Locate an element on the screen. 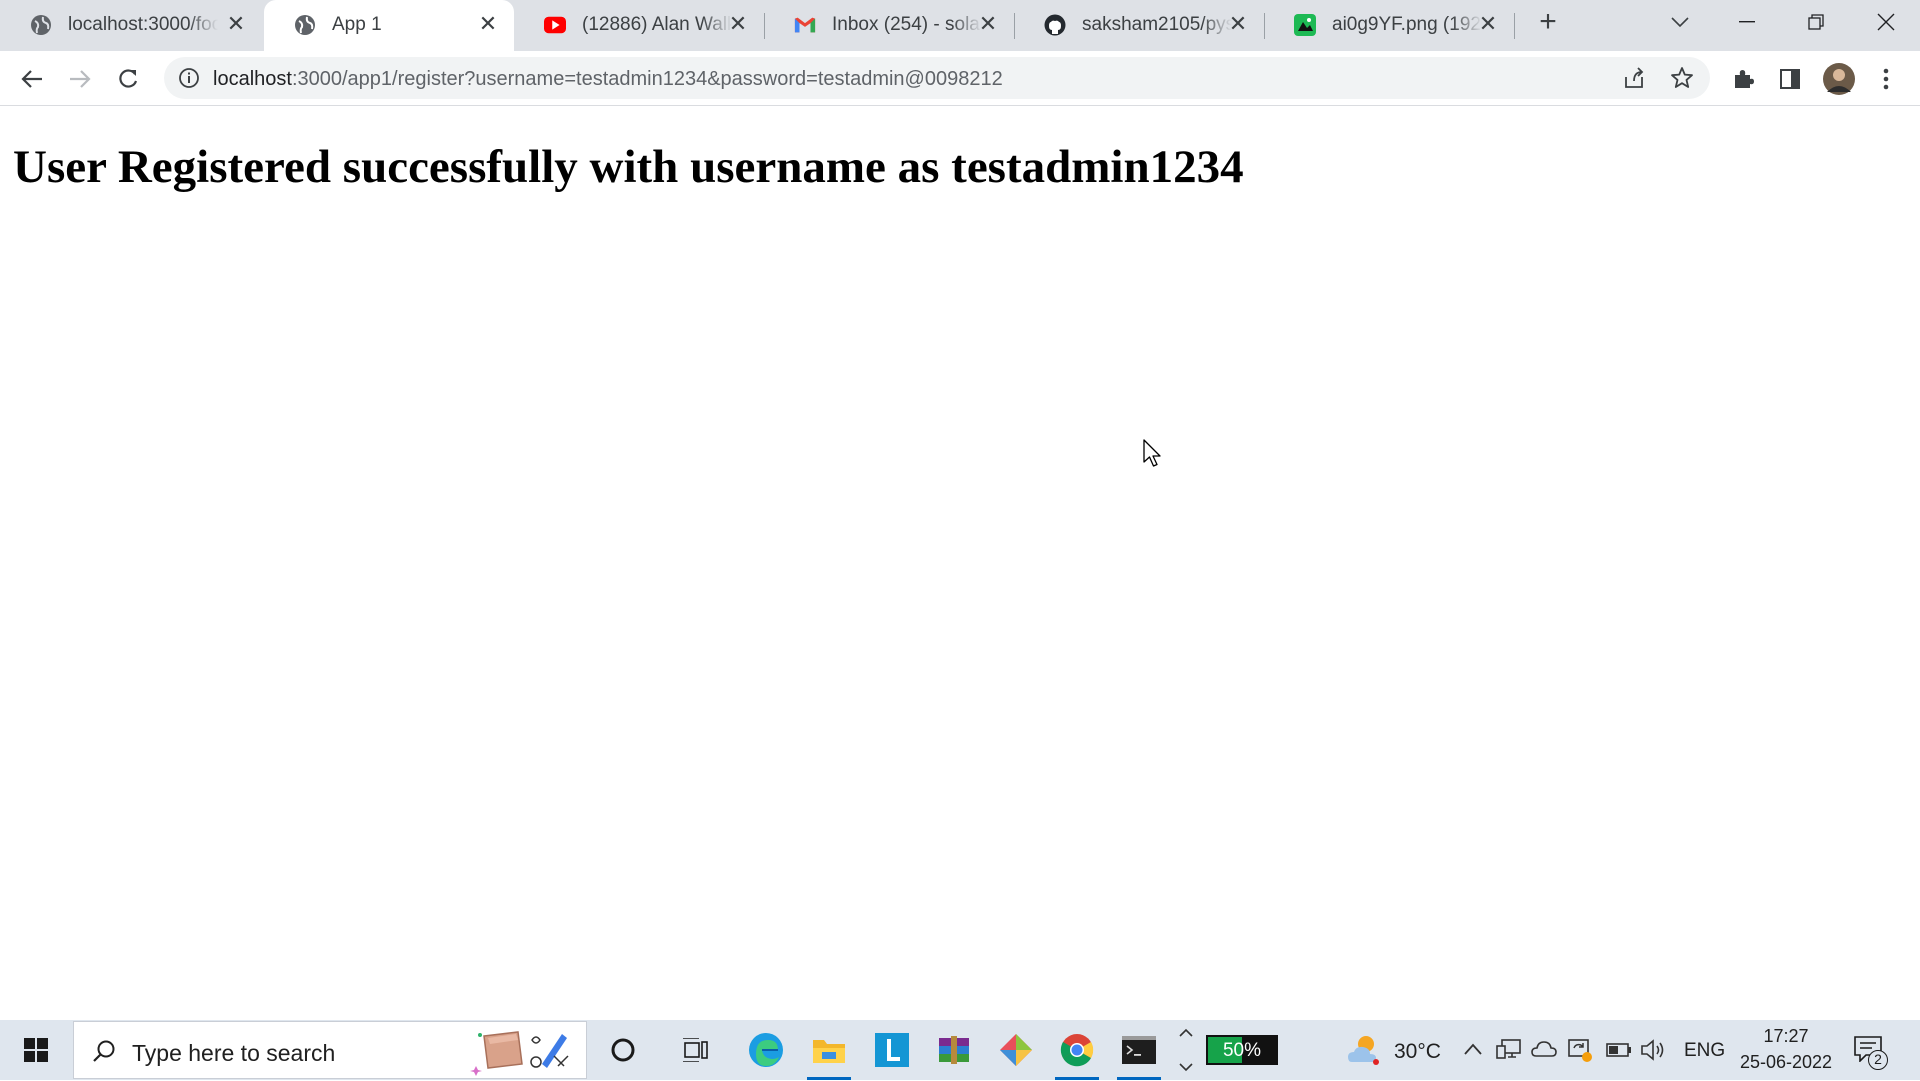  menu-button is located at coordinates (1886, 79).